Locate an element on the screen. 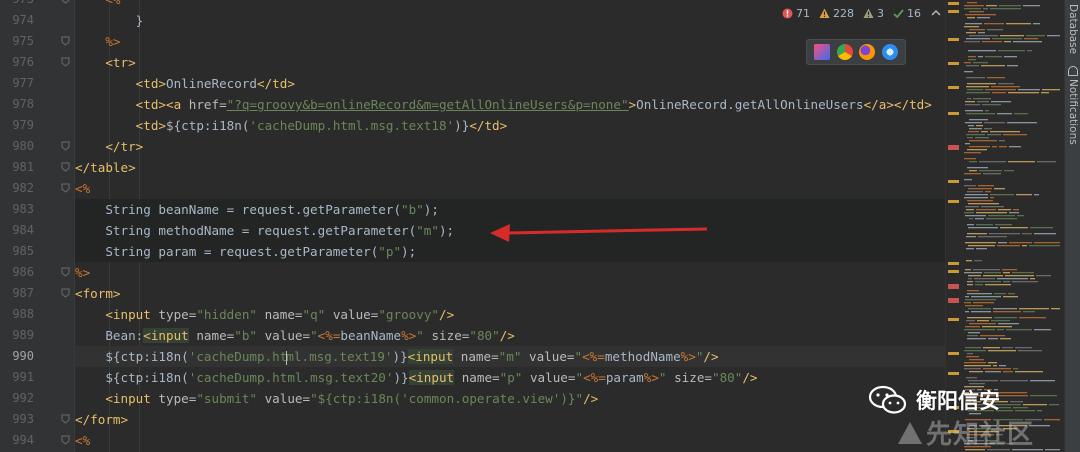 This screenshot has width=1080, height=452. typo-count: 16 is located at coordinates (907, 13).